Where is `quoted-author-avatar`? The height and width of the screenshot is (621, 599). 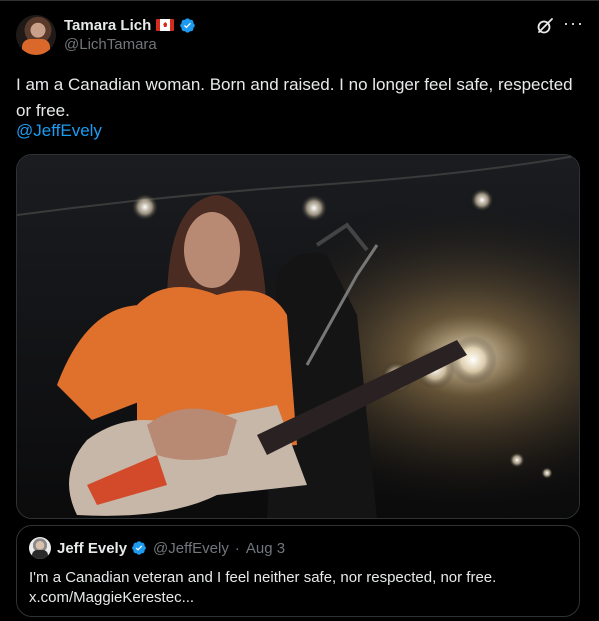 quoted-author-avatar is located at coordinates (40, 548).